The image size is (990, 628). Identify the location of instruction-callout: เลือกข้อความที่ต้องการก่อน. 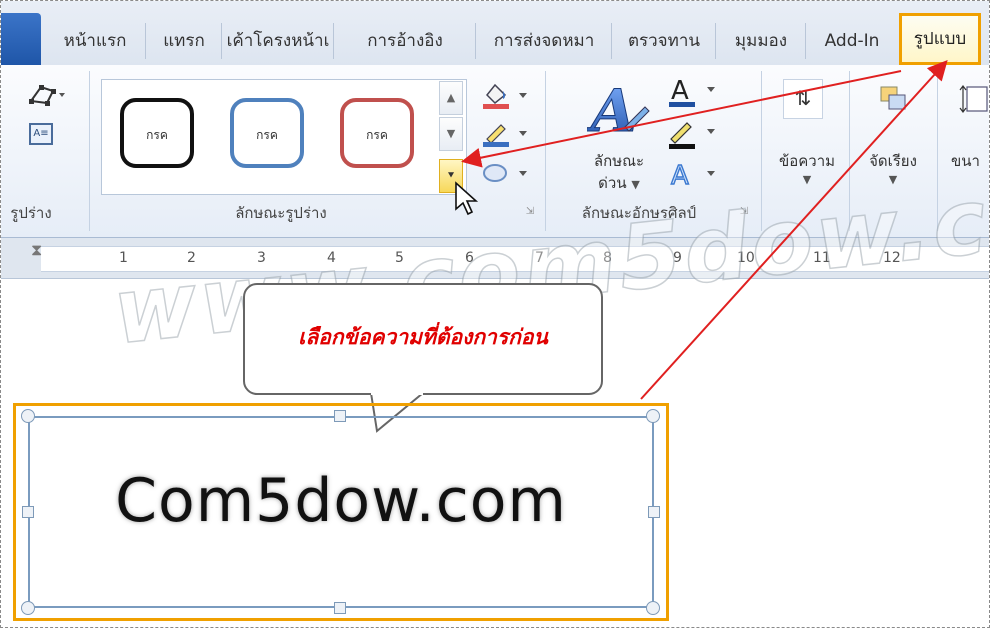
(423, 339).